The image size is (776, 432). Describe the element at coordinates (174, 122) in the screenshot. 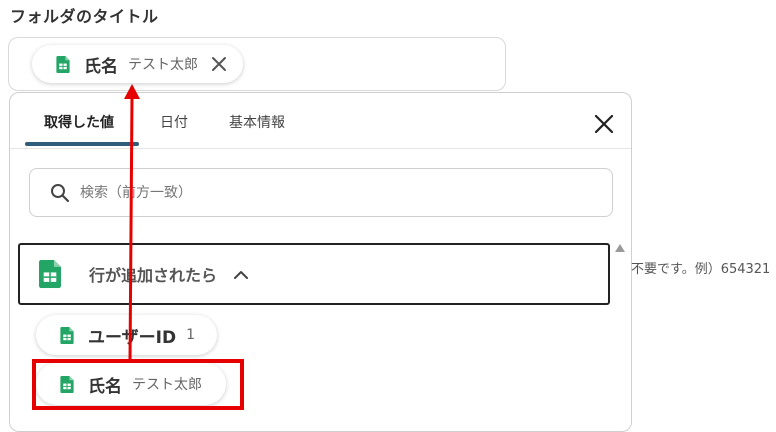

I see `tab-date: 日付` at that location.